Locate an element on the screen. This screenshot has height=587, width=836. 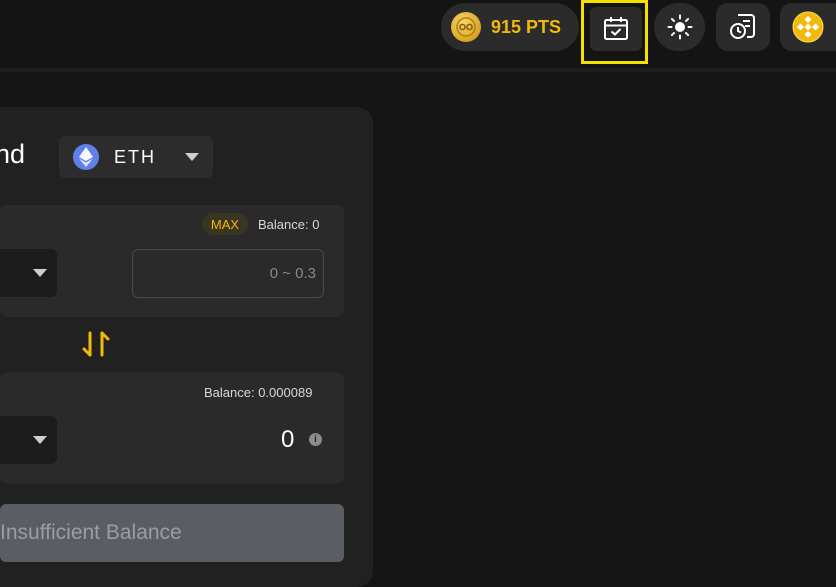
token-select: ETH is located at coordinates (136, 157).